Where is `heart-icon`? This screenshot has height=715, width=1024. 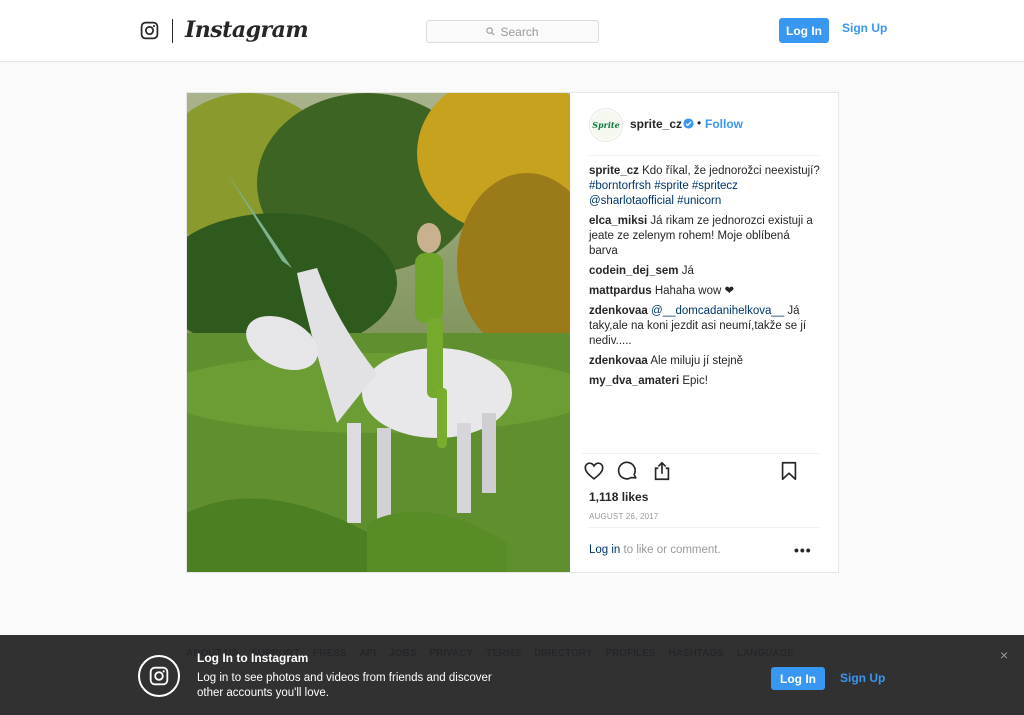
heart-icon is located at coordinates (594, 471).